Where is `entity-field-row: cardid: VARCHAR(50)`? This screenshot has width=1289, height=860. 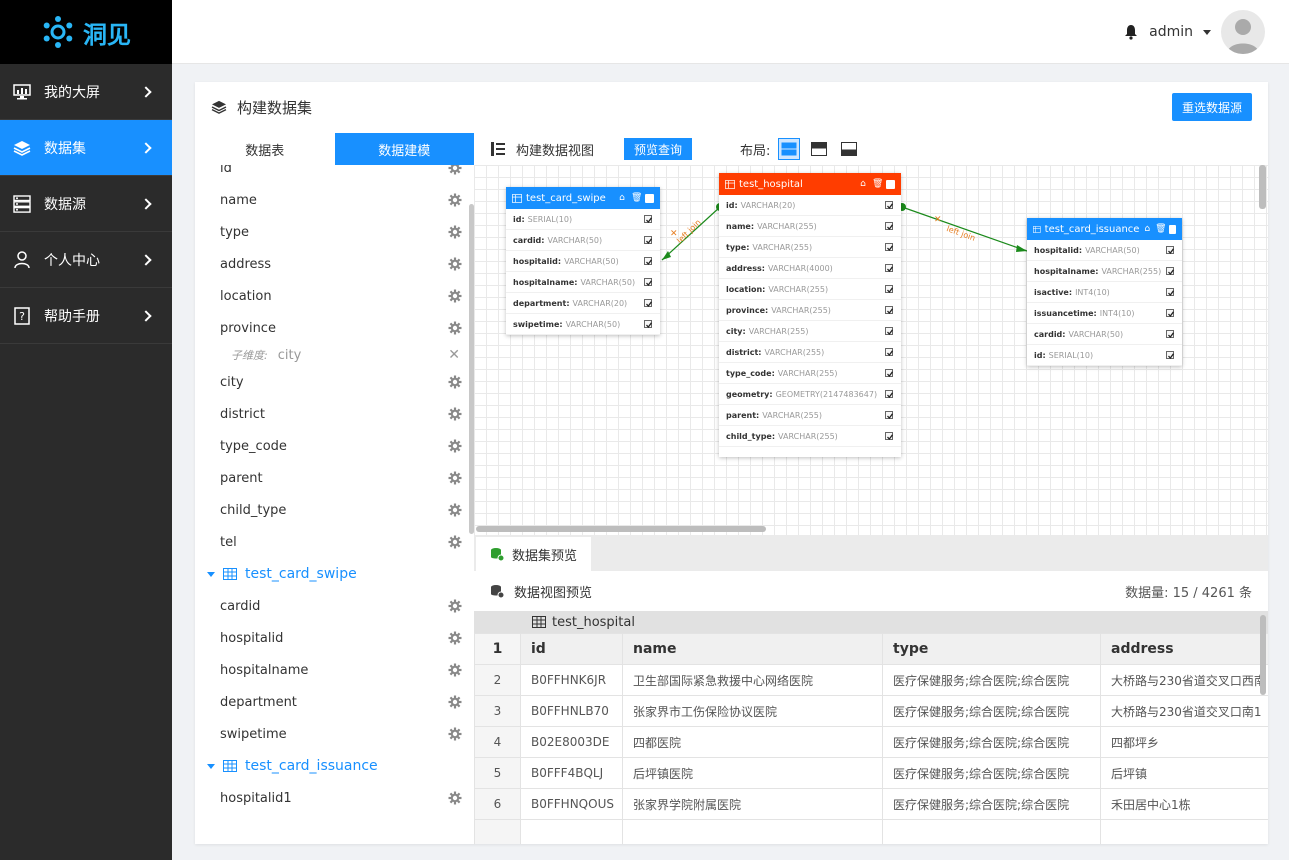
entity-field-row: cardid: VARCHAR(50) is located at coordinates (583, 240).